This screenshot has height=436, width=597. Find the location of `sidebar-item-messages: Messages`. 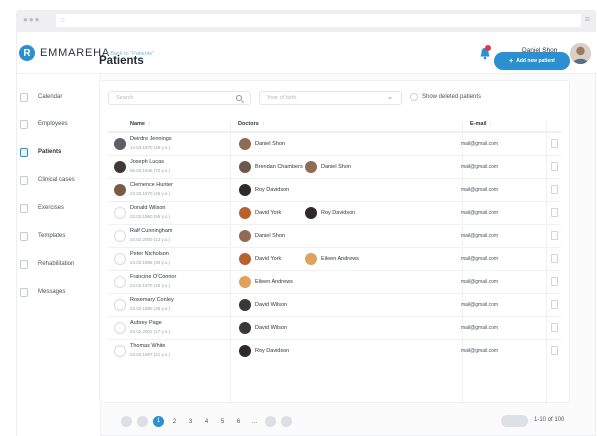

sidebar-item-messages: Messages is located at coordinates (59, 292).